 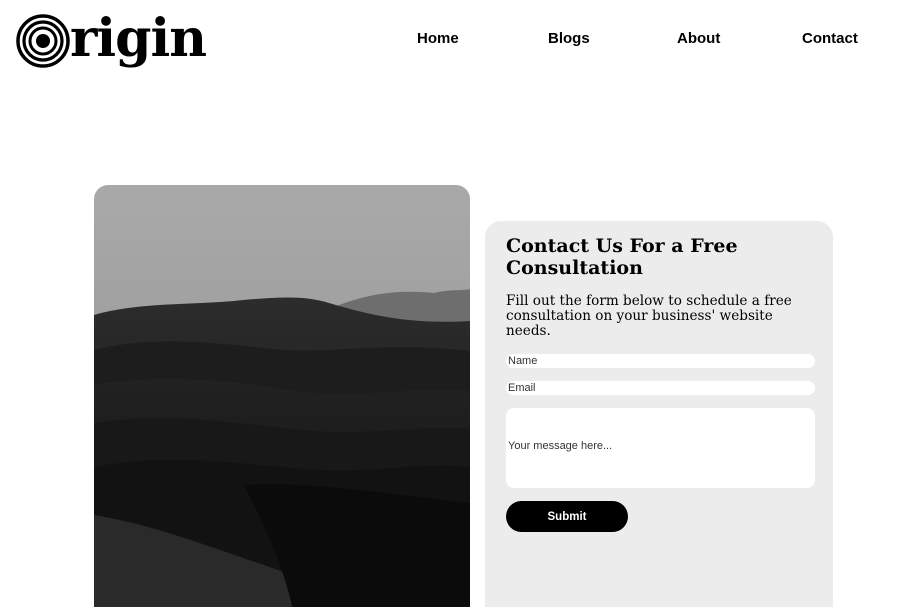 I want to click on nav-home: Home, so click(x=438, y=38).